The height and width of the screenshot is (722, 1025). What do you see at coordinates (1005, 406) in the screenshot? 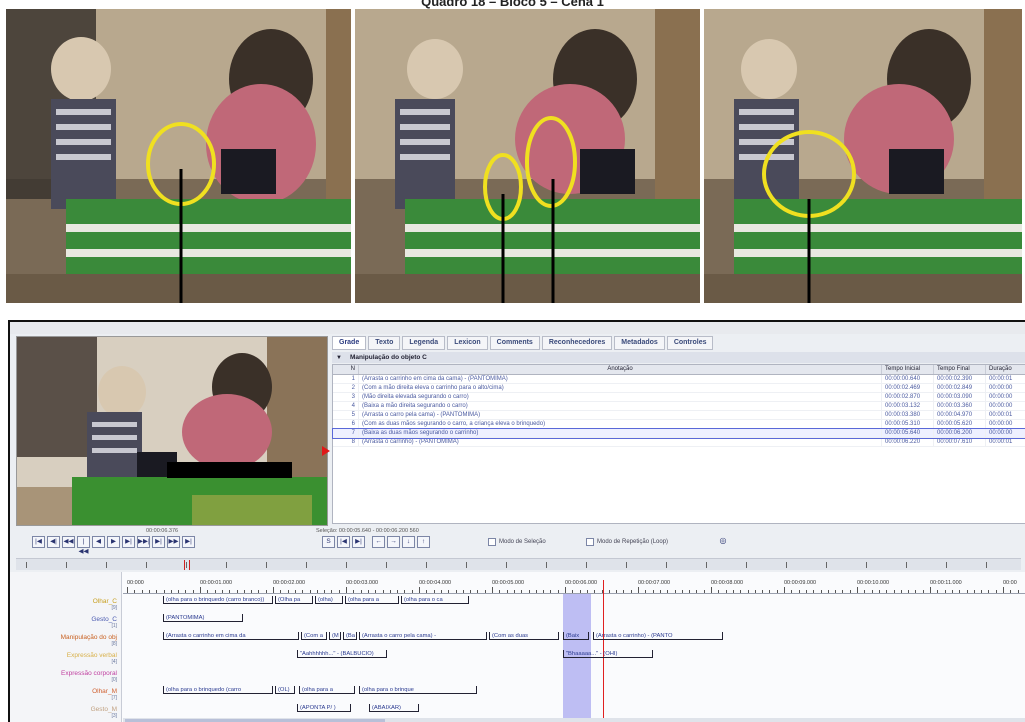
I see `grid-cell-d: 00:00:00` at bounding box center [1005, 406].